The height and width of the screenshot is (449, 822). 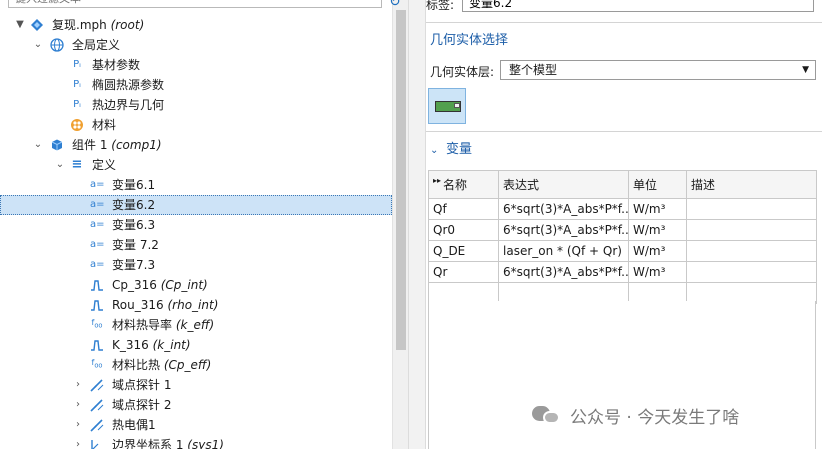 I want to click on table-row: Qf 6*sqrt(3)*A_abs*P*f... W/m³, so click(x=622, y=209).